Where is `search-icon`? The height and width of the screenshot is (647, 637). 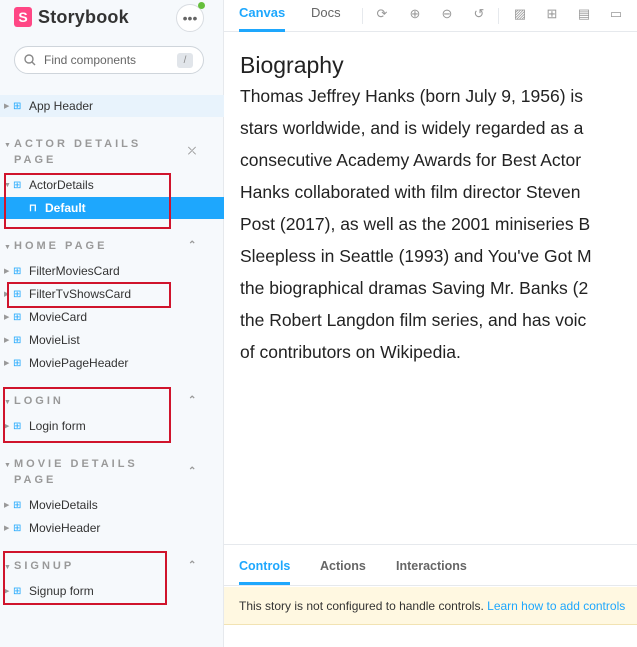 search-icon is located at coordinates (29, 60).